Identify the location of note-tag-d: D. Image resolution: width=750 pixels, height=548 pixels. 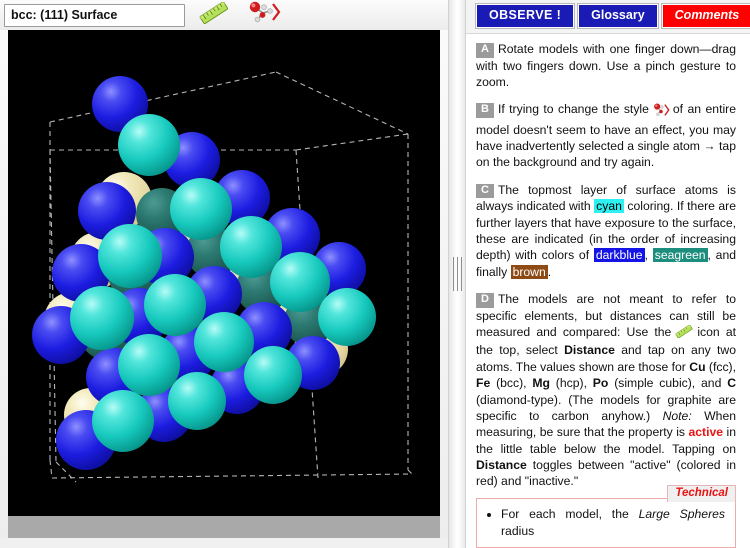
(485, 300).